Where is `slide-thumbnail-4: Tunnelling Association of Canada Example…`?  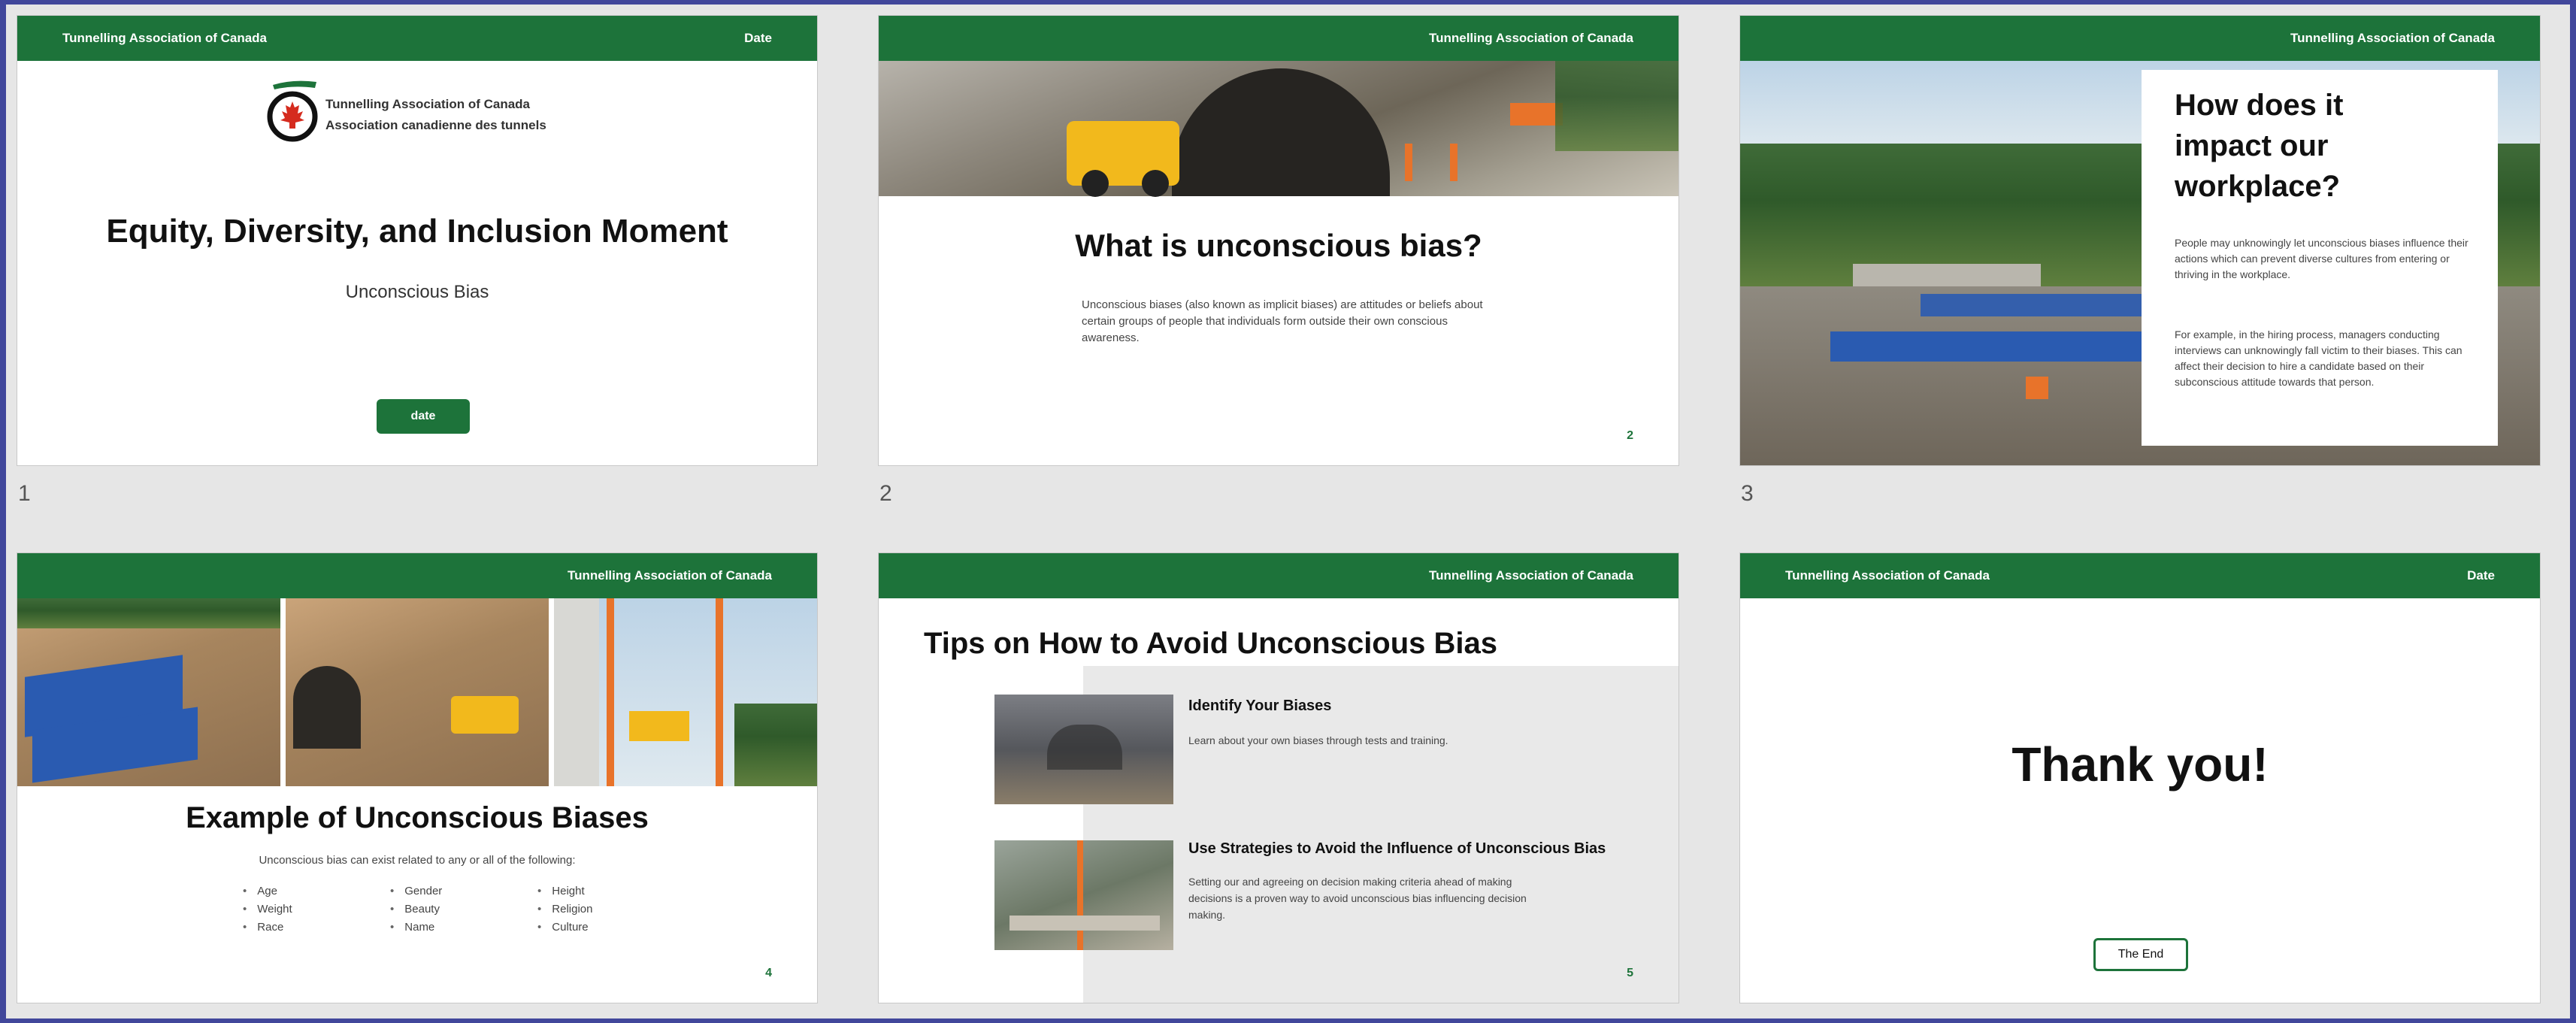
slide-thumbnail-4: Tunnelling Association of Canada Example… is located at coordinates (417, 777).